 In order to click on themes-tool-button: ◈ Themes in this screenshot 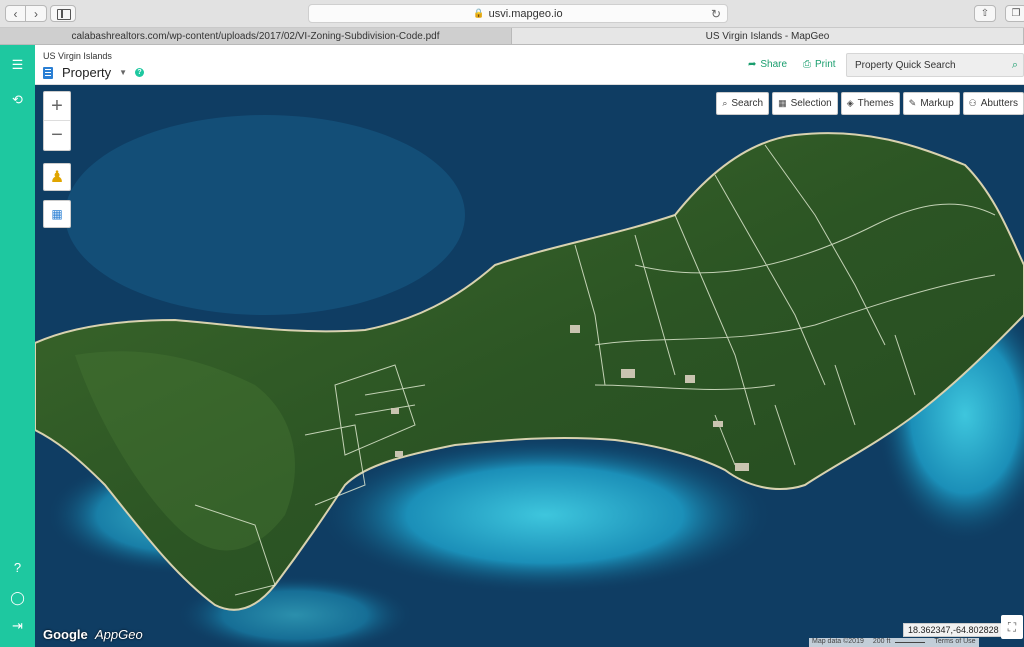, I will do `click(870, 103)`.